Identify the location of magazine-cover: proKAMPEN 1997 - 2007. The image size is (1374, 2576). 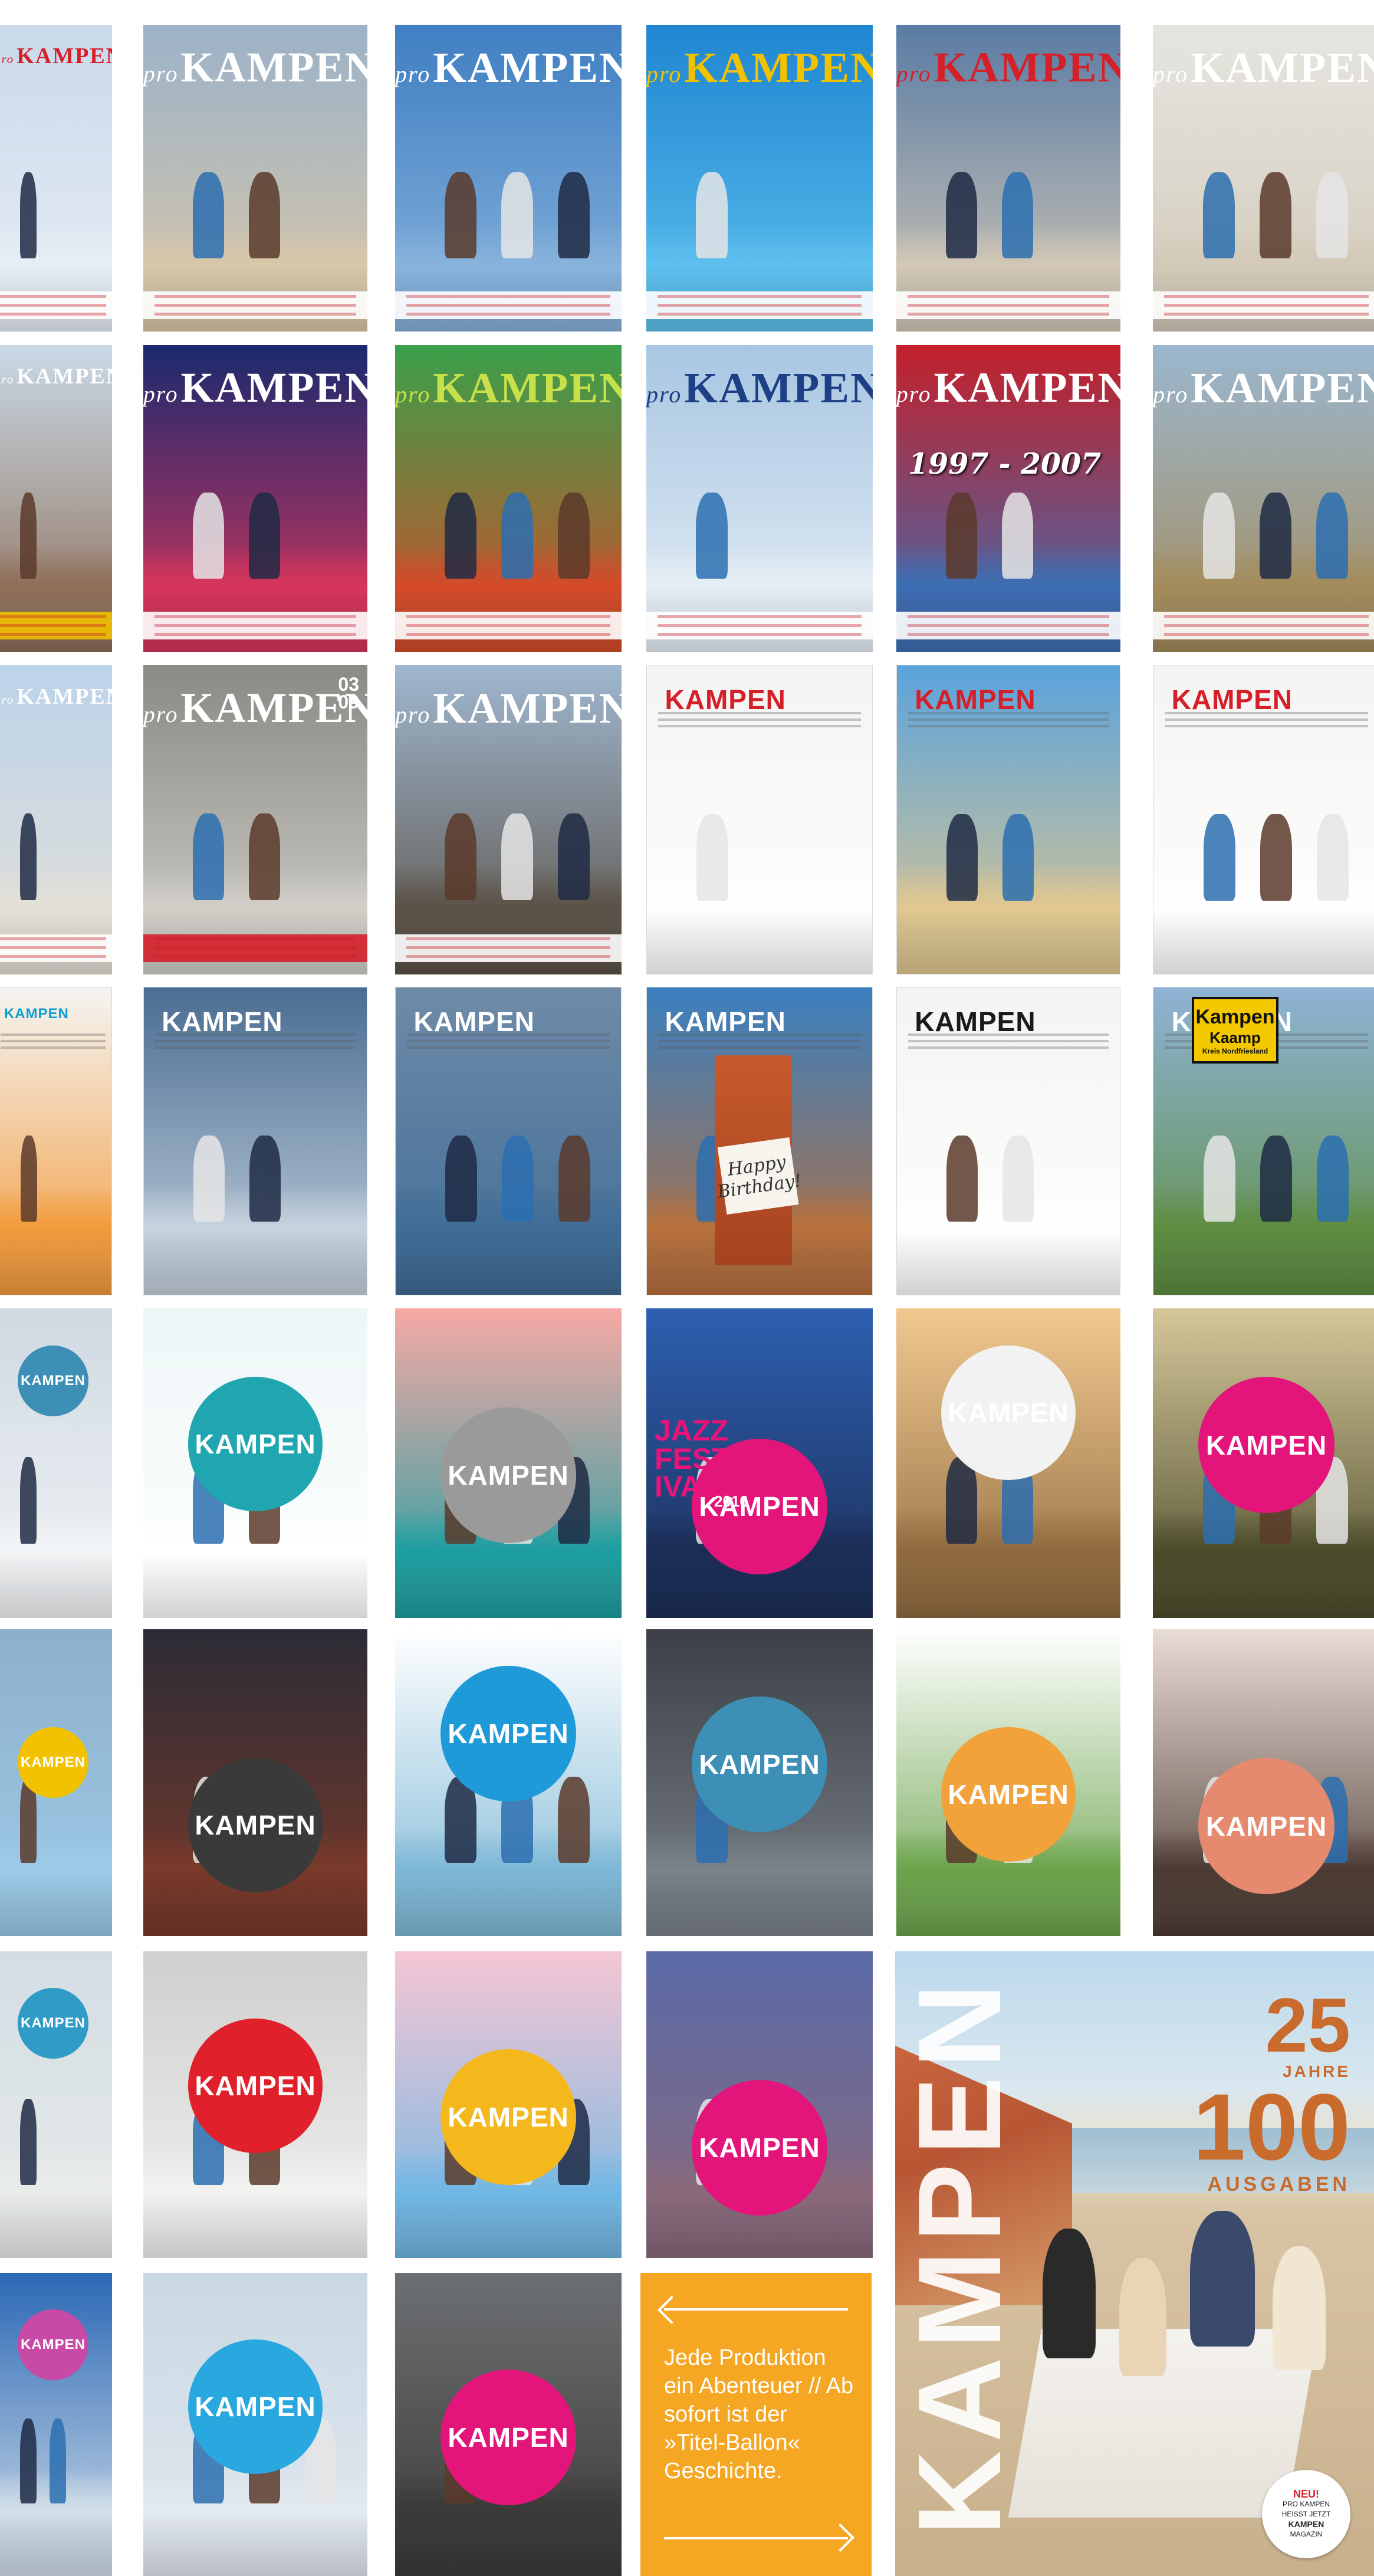
(1008, 498).